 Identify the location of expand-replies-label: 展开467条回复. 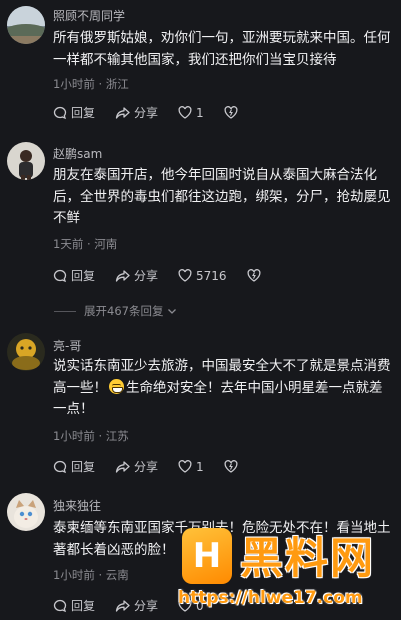
(124, 311).